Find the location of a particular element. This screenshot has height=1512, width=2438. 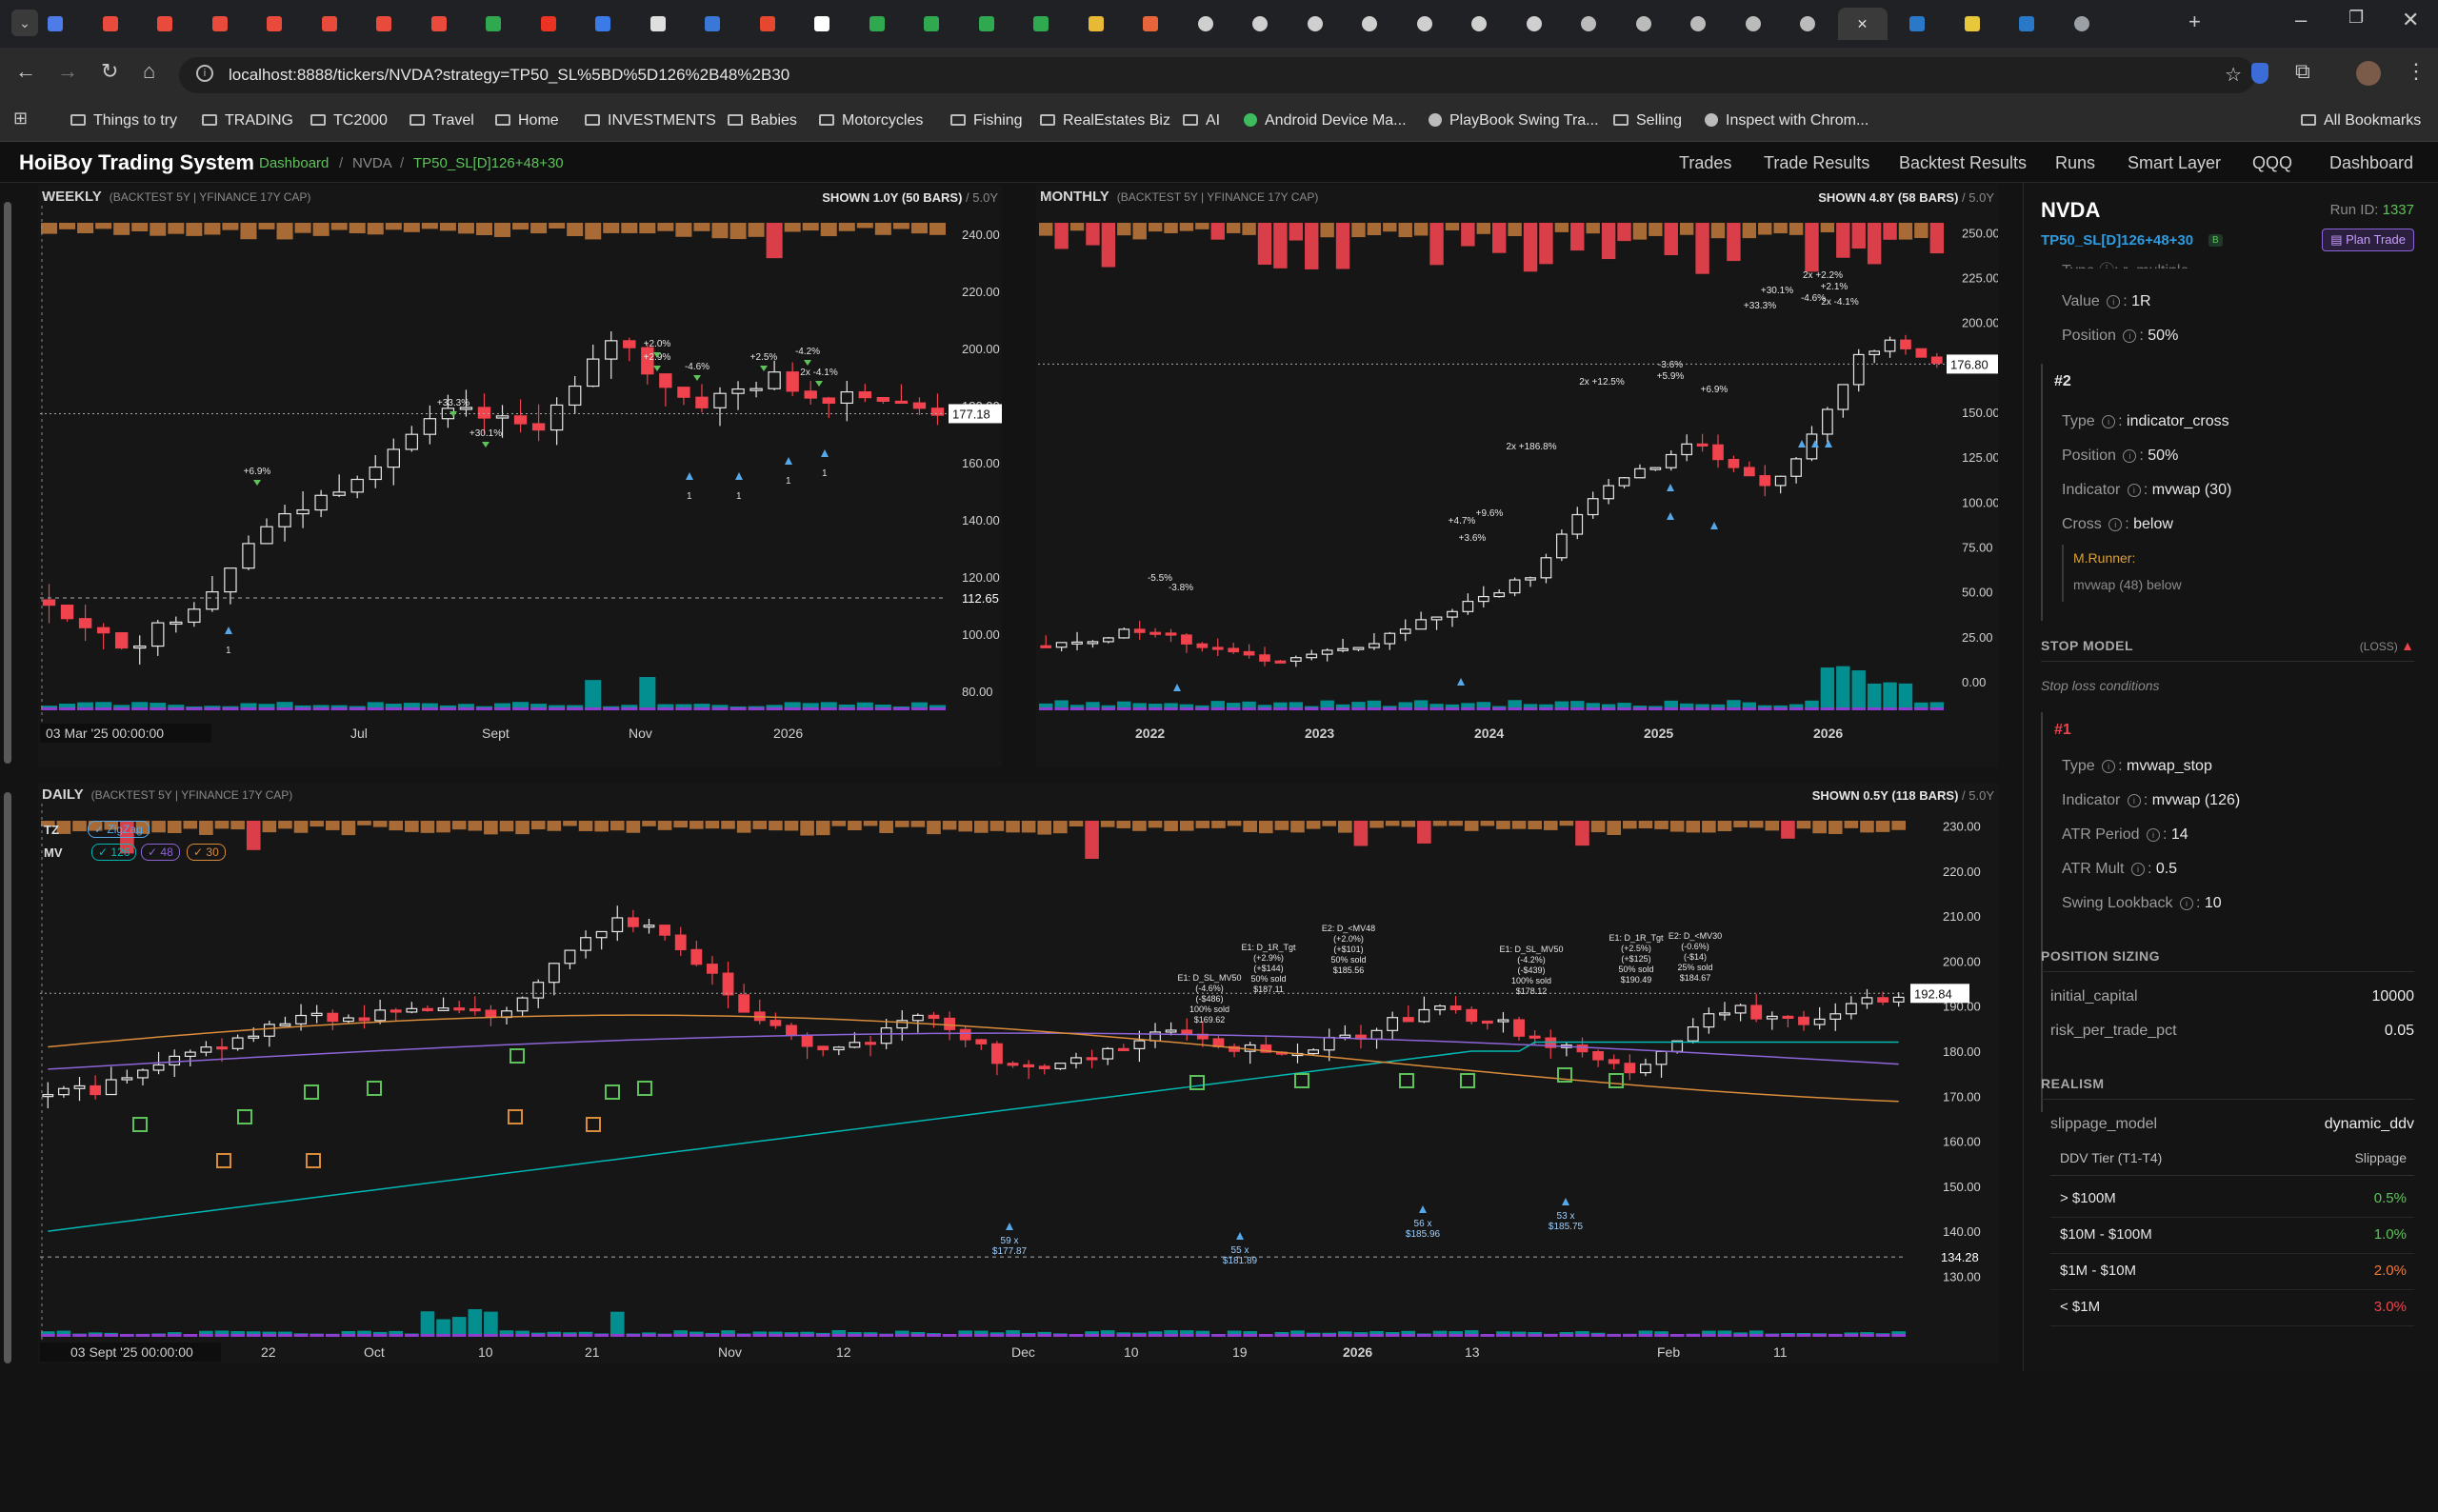

browser-tab: ✕ is located at coordinates (1862, 24).